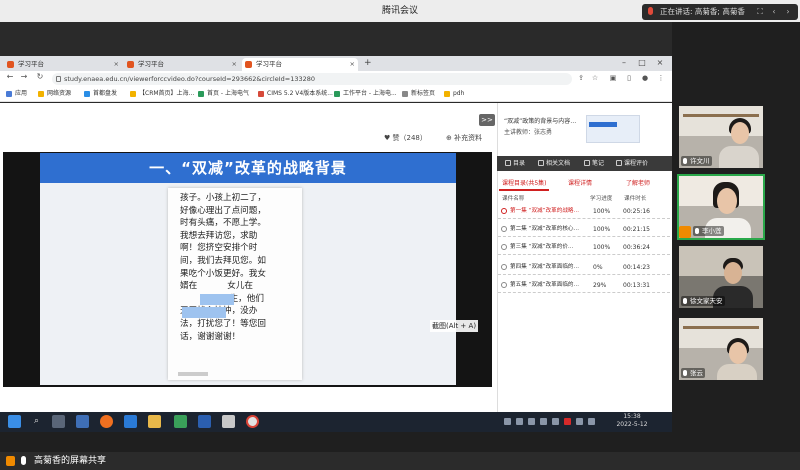  I want to click on extension-icon: ▣, so click(613, 78).